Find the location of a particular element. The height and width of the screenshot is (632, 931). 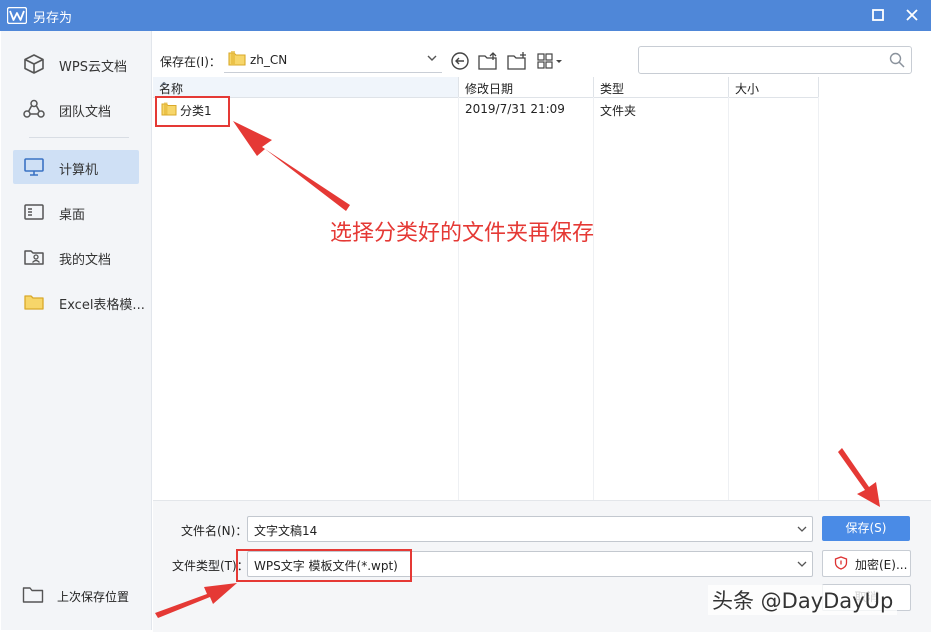

column-header-label: 大小 is located at coordinates (747, 89).